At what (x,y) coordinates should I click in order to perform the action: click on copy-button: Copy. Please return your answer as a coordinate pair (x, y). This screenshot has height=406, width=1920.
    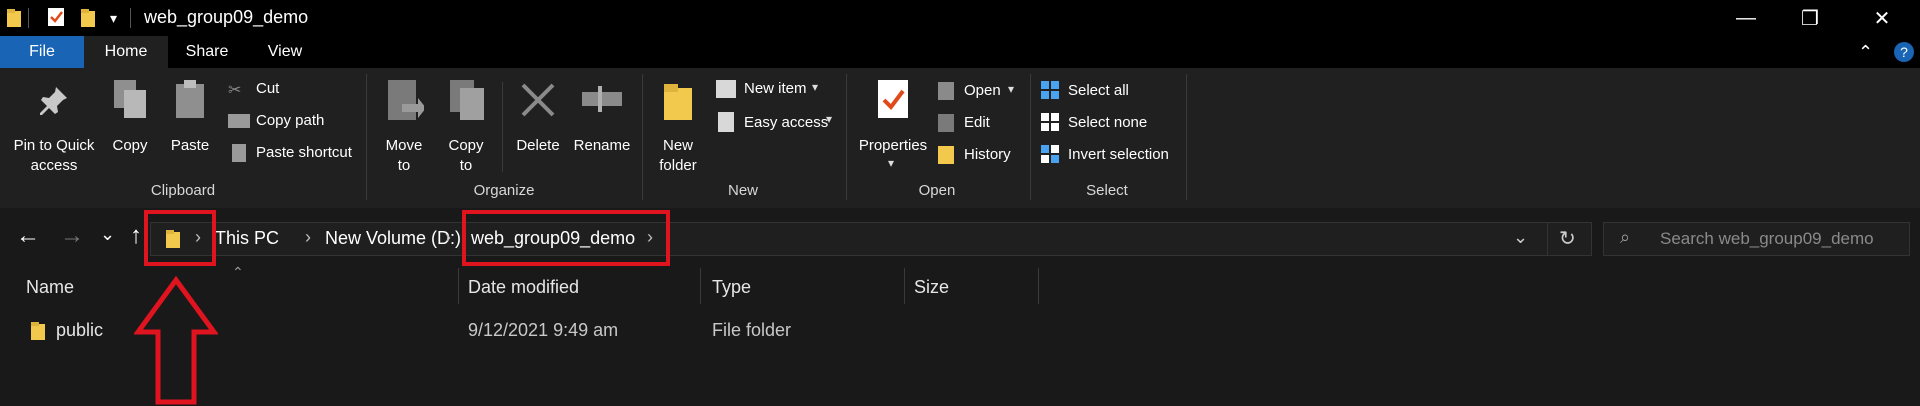
    Looking at the image, I should click on (130, 125).